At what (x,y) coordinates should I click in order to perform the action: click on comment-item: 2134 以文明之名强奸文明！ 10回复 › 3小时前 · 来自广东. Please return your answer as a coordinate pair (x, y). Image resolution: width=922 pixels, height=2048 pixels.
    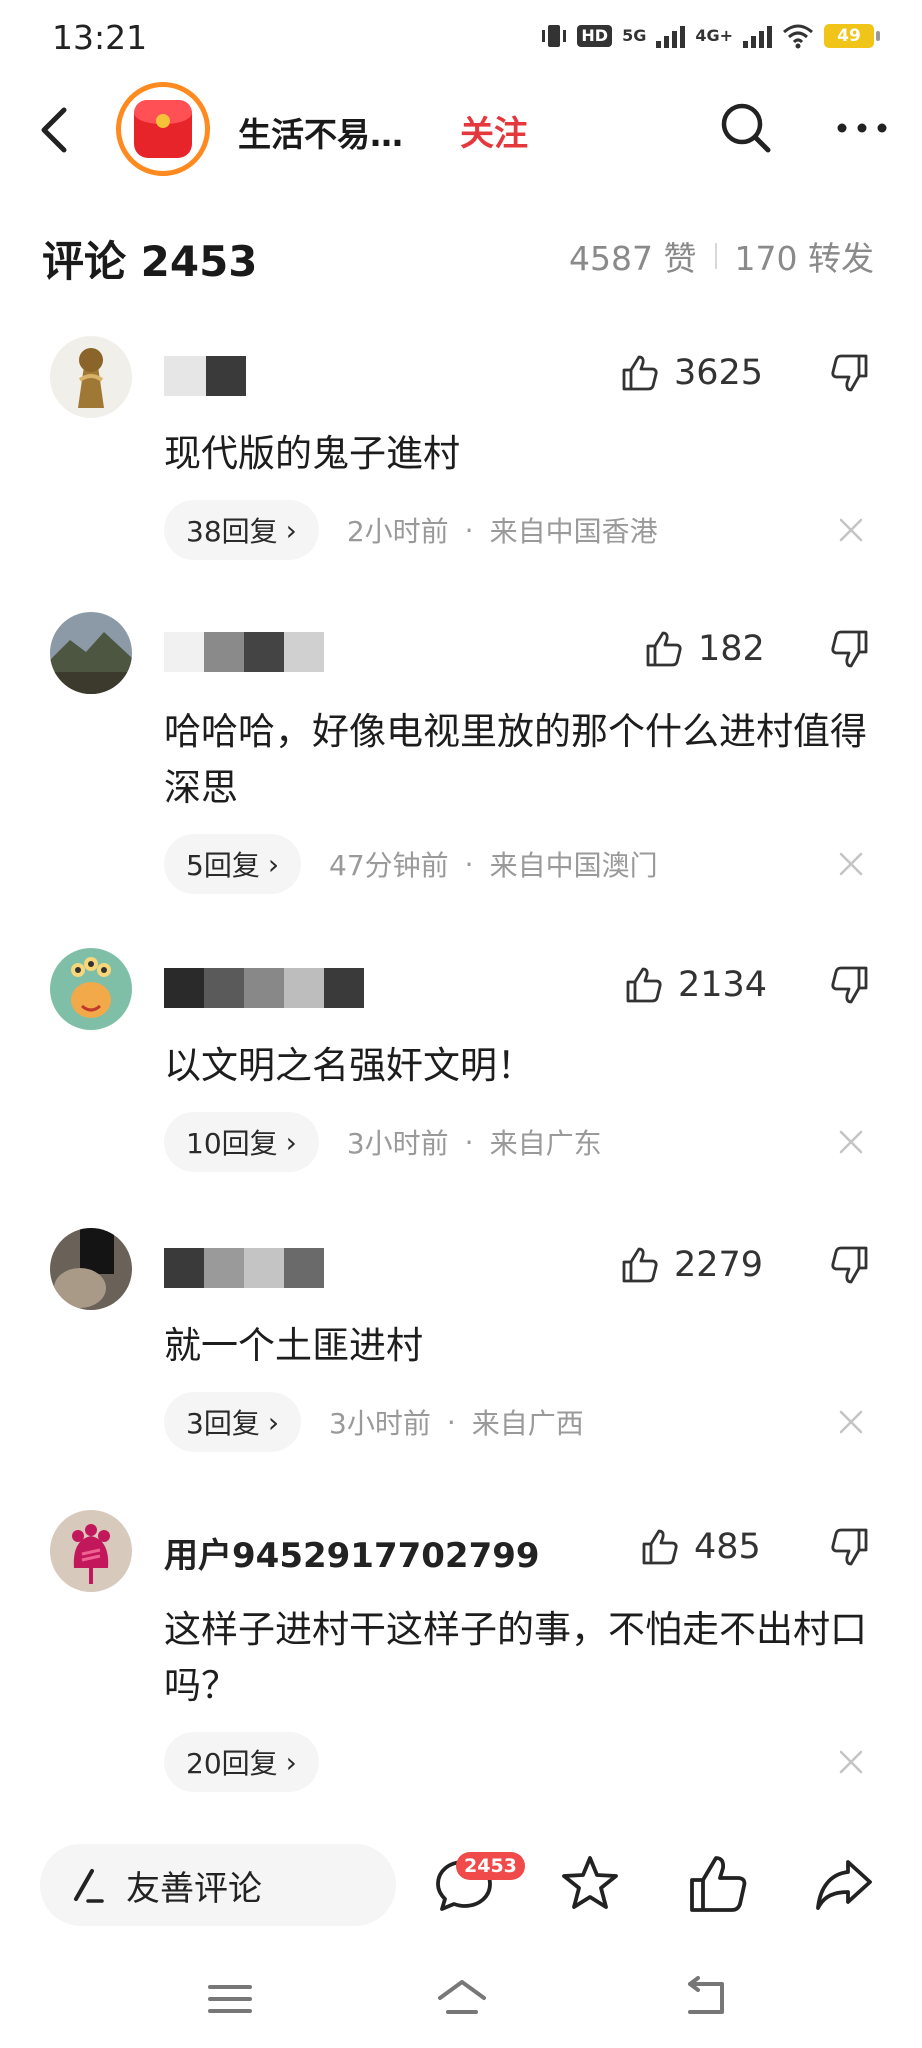
    Looking at the image, I should click on (461, 1063).